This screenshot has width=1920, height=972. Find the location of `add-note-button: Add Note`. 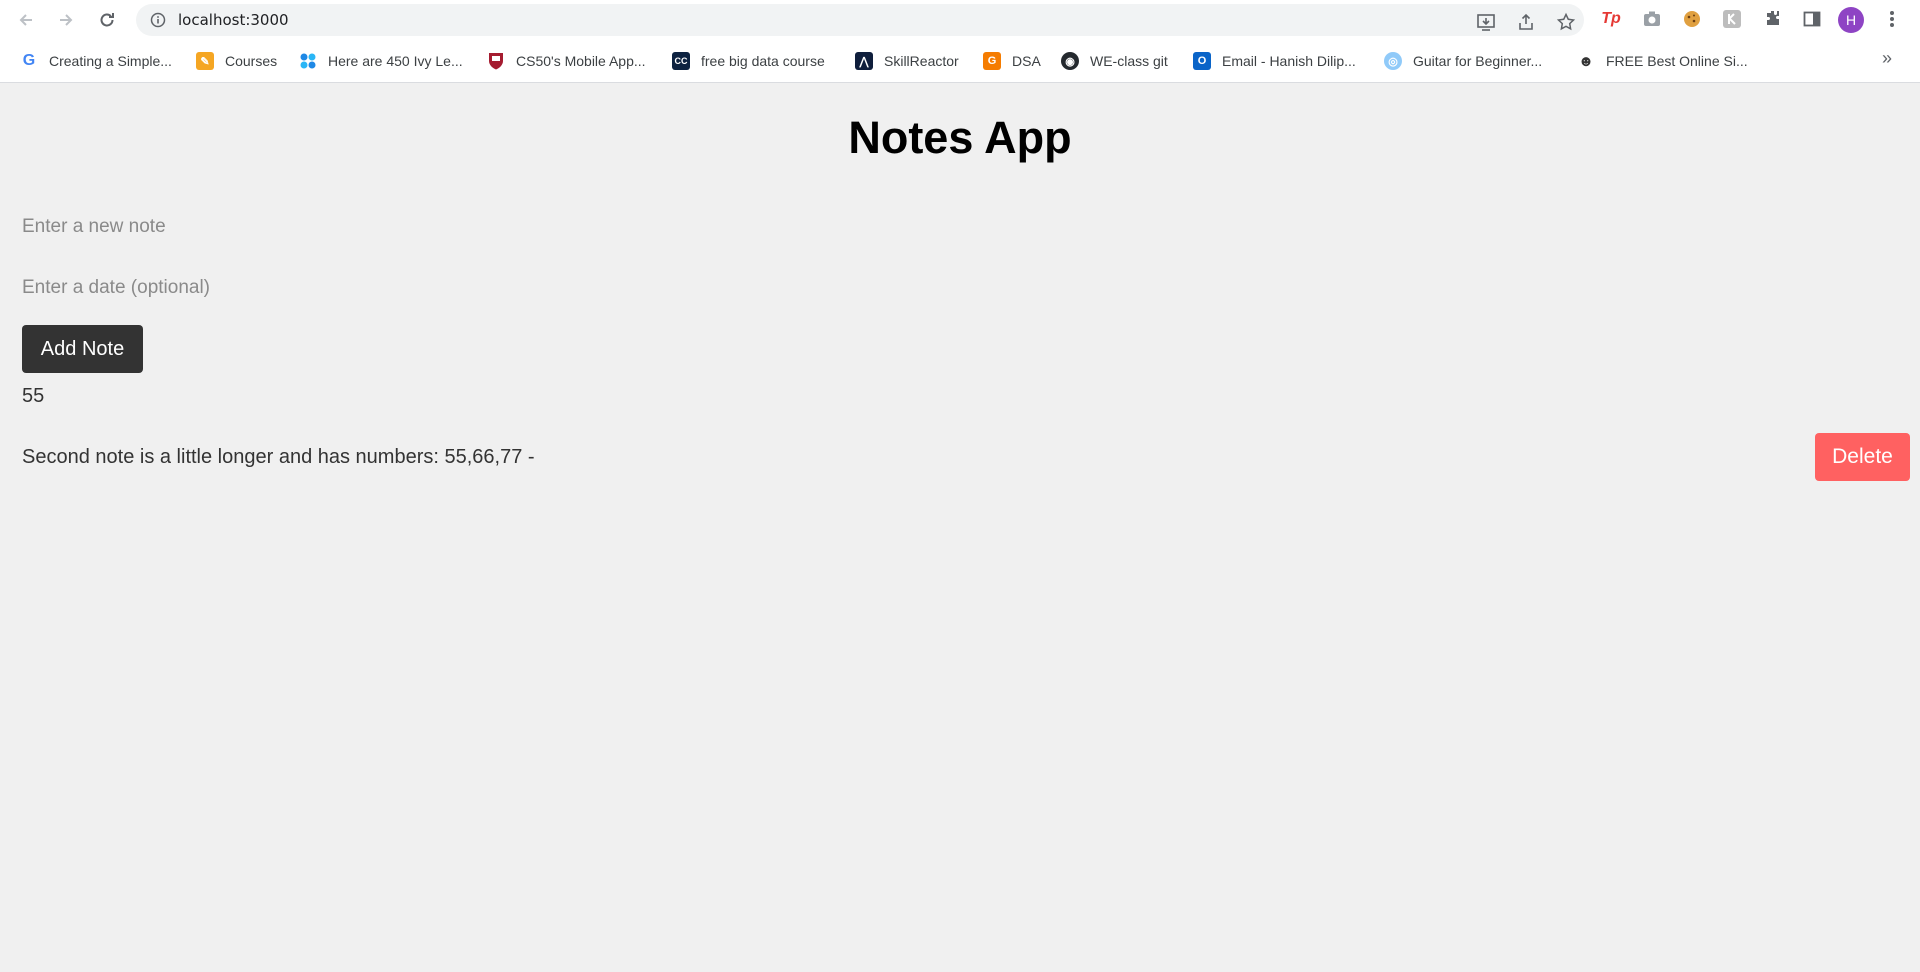

add-note-button: Add Note is located at coordinates (82, 349).